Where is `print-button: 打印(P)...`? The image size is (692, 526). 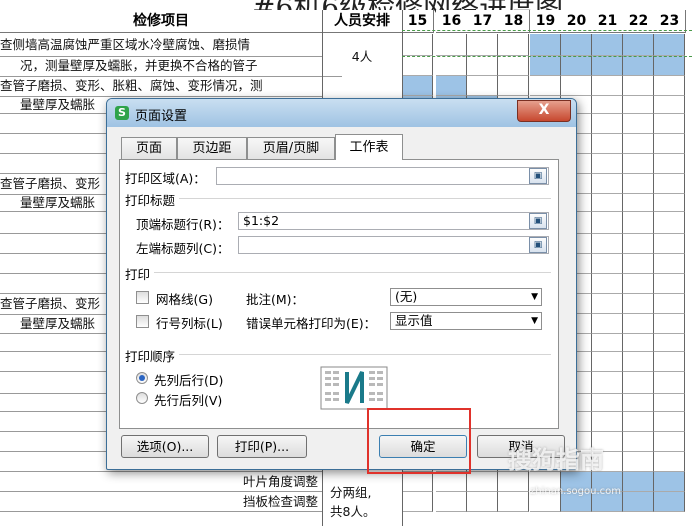
print-button: 打印(P)... is located at coordinates (262, 446).